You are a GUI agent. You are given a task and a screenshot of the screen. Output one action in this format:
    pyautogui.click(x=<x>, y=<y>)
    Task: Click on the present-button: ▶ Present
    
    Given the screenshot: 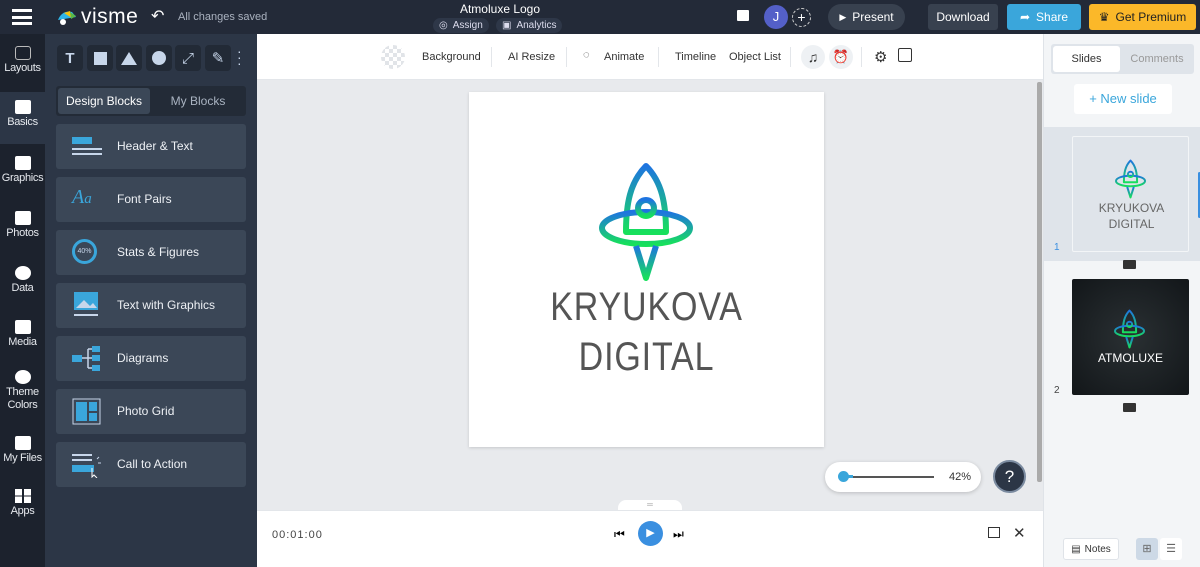 What is the action you would take?
    pyautogui.click(x=866, y=17)
    